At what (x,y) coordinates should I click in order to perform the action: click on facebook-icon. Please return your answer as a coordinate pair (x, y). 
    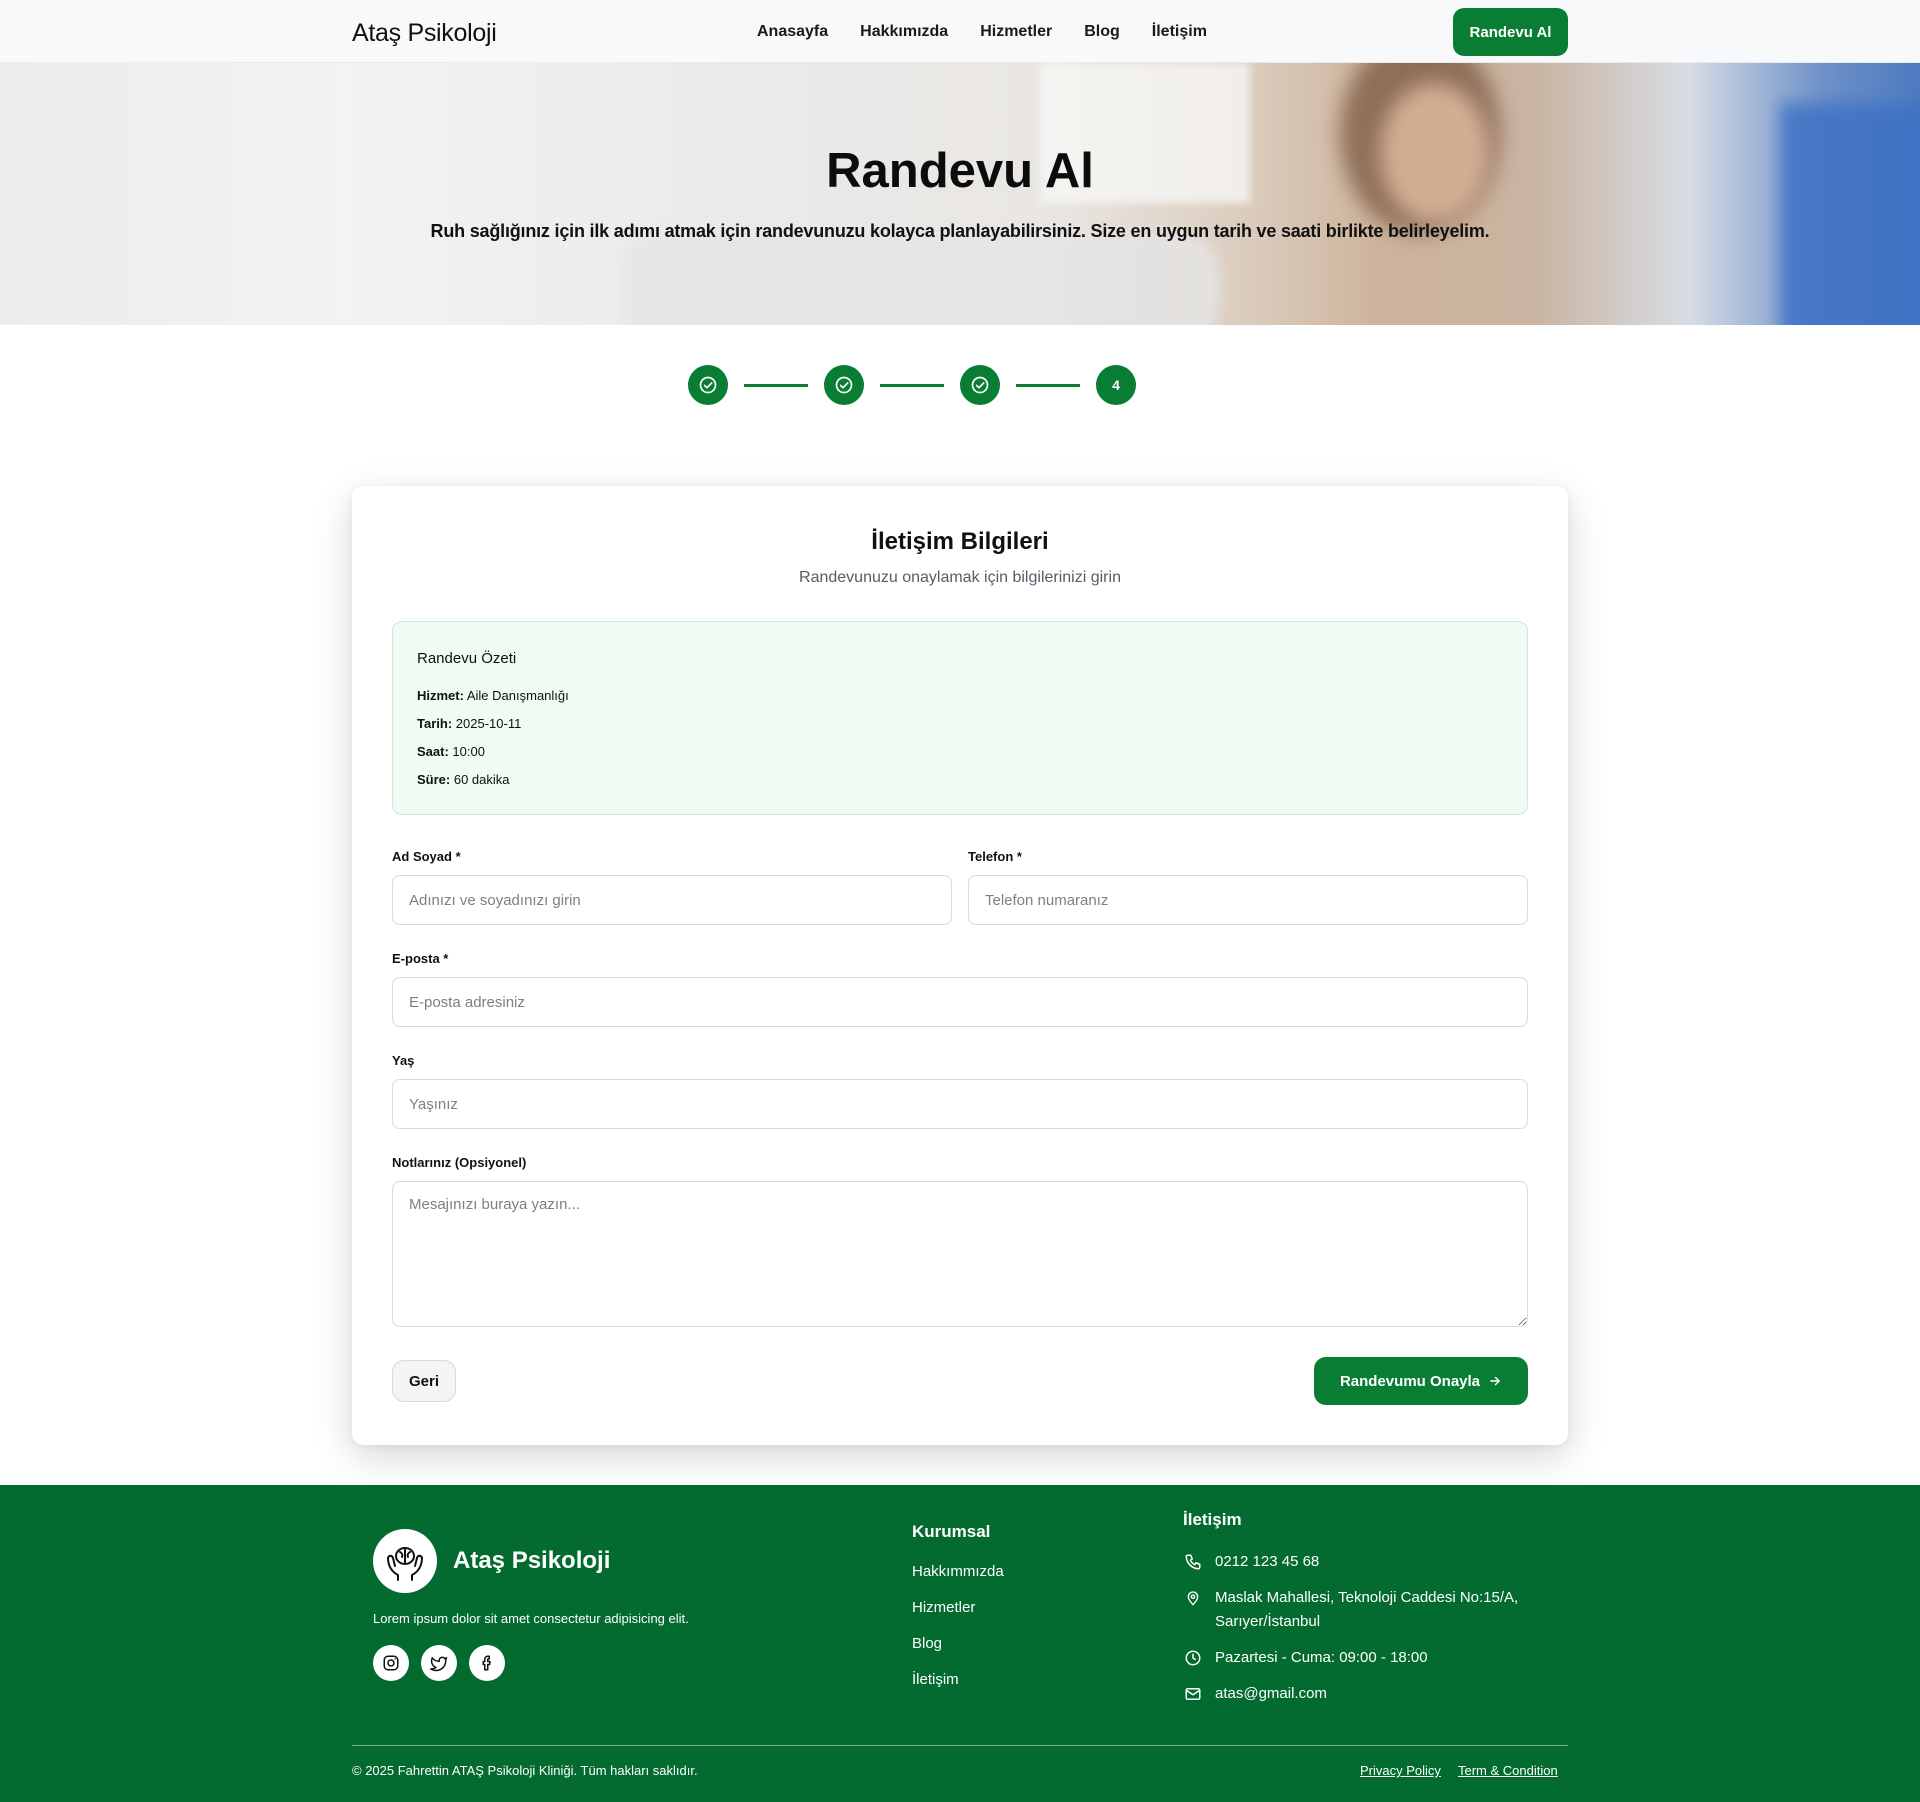
    Looking at the image, I should click on (486, 1663).